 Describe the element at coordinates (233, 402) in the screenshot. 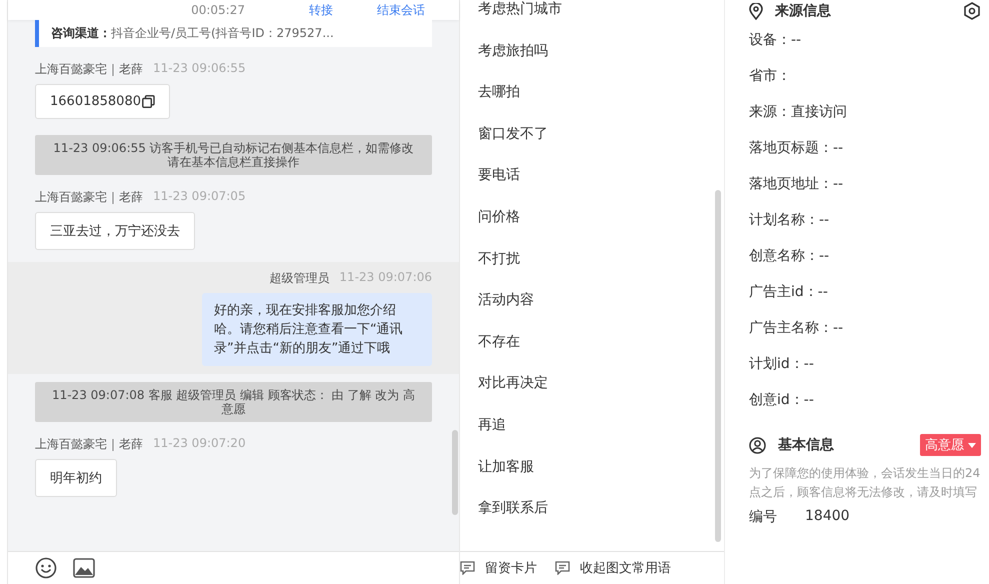

I see `system-notice: 11-23 09:07:08 客服 超级管理员 编辑 顾客状态： 由 了解 改为 高意愿` at that location.